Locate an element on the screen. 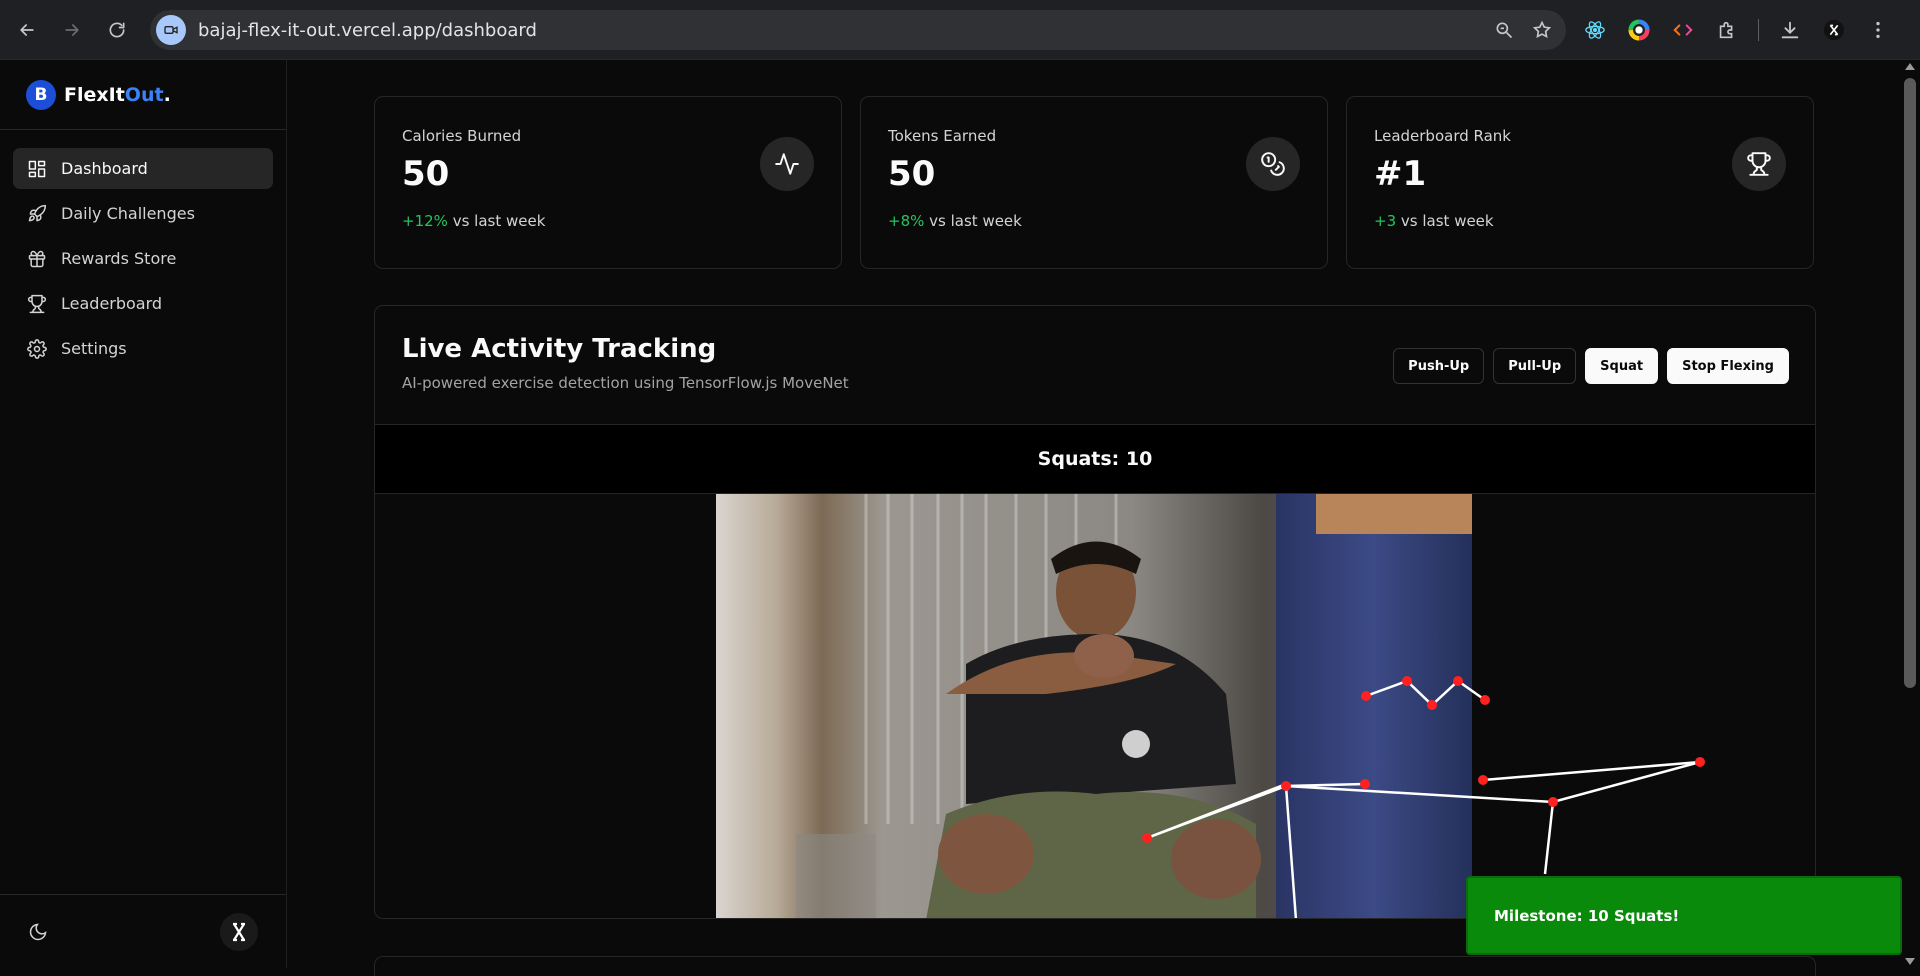 The image size is (1920, 976). next-card-edge is located at coordinates (1095, 966).